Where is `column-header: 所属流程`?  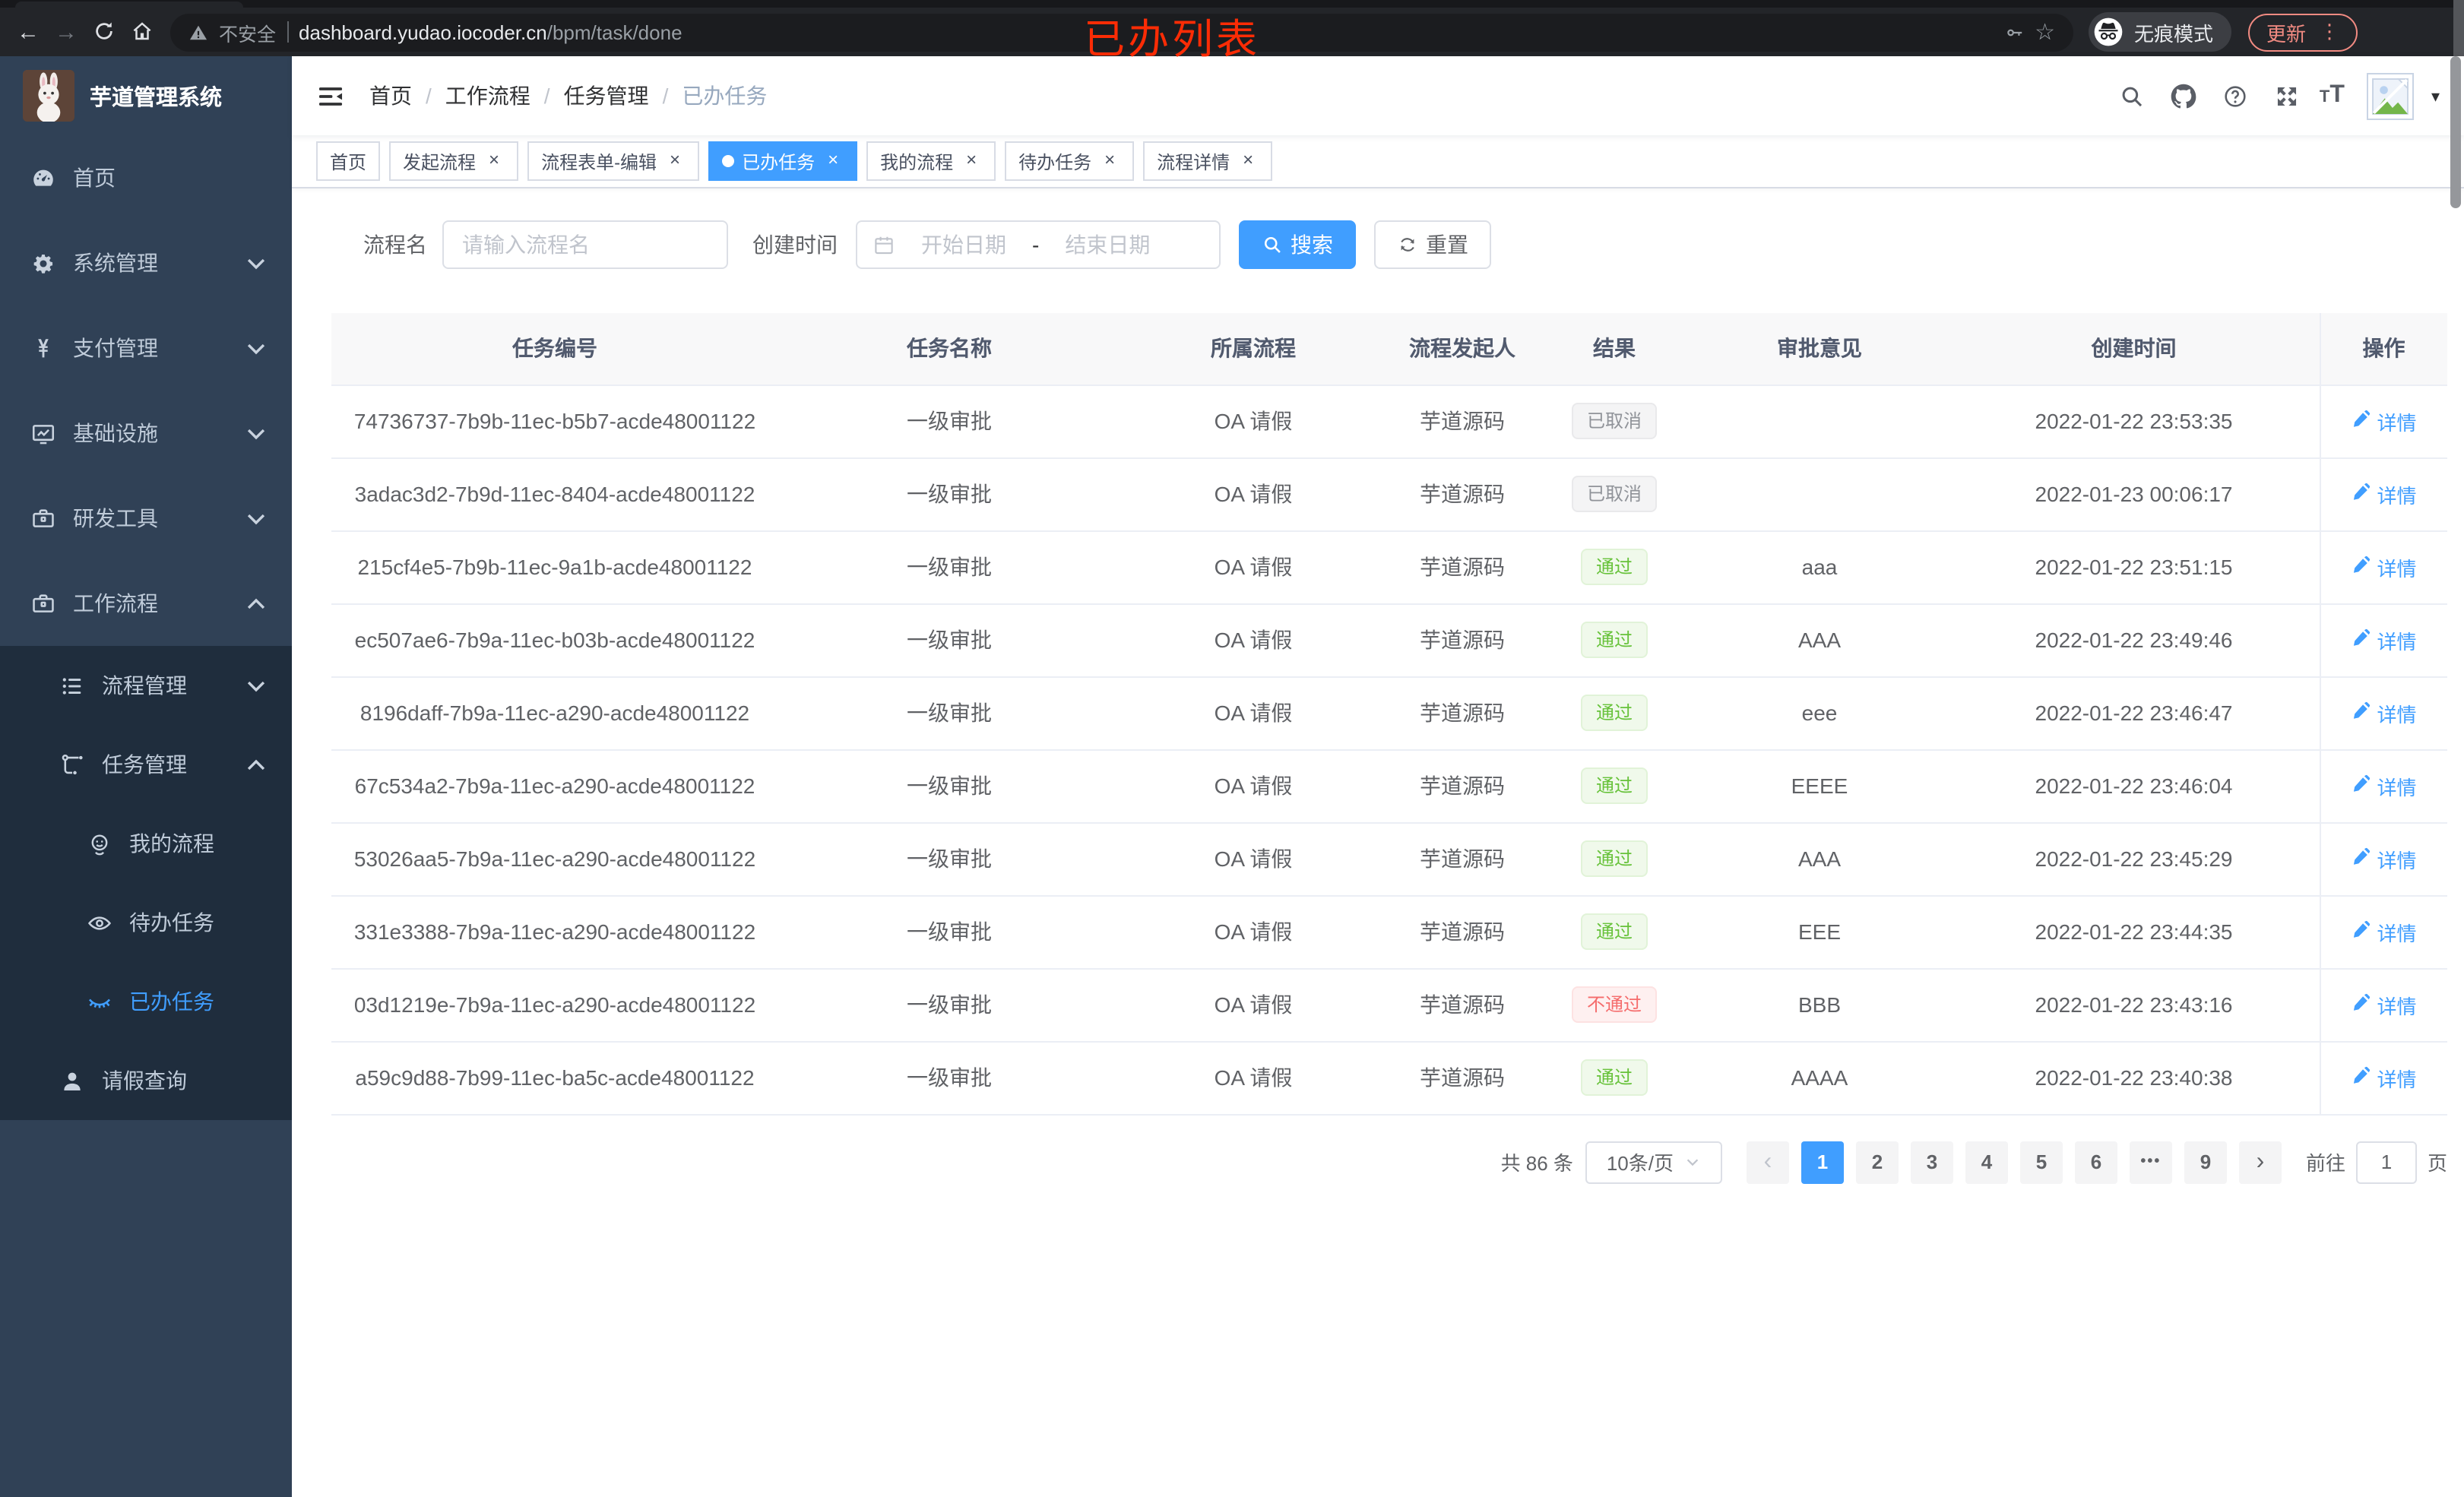 column-header: 所属流程 is located at coordinates (1253, 349).